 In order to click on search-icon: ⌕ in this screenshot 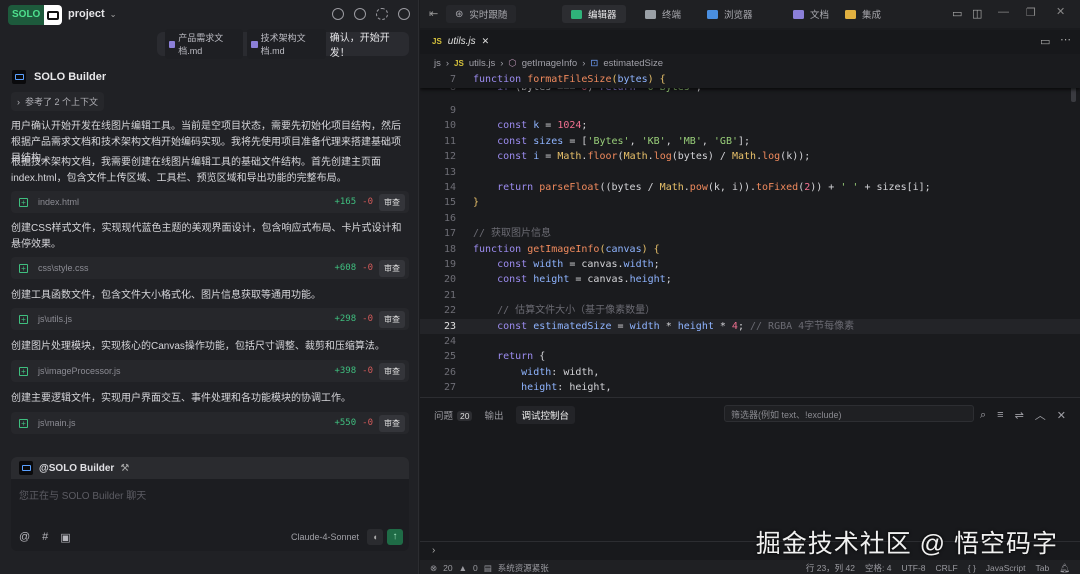, I will do `click(983, 415)`.